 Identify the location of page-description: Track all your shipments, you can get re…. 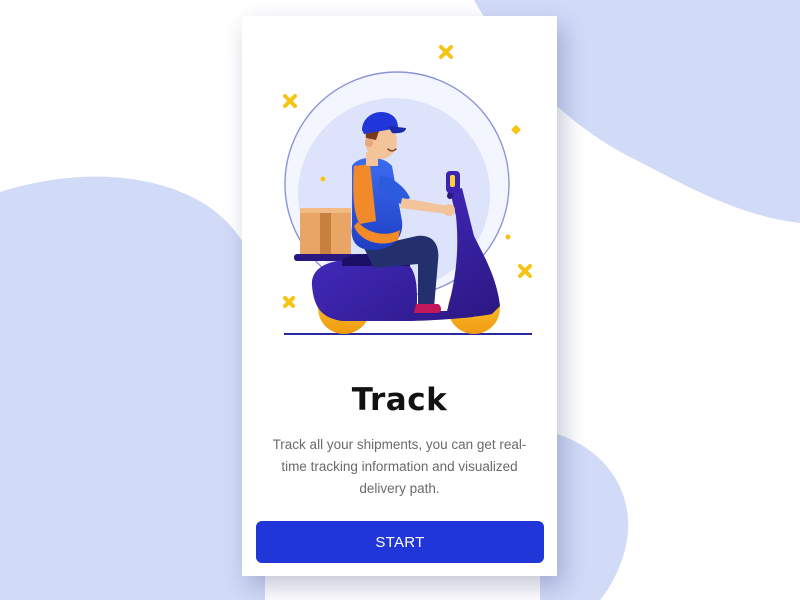
(399, 466).